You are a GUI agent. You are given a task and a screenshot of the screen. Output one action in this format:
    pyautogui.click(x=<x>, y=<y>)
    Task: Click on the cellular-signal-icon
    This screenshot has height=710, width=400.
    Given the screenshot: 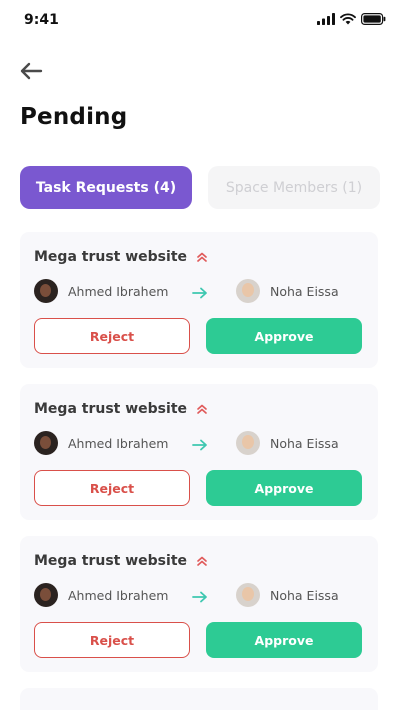 What is the action you would take?
    pyautogui.click(x=326, y=19)
    